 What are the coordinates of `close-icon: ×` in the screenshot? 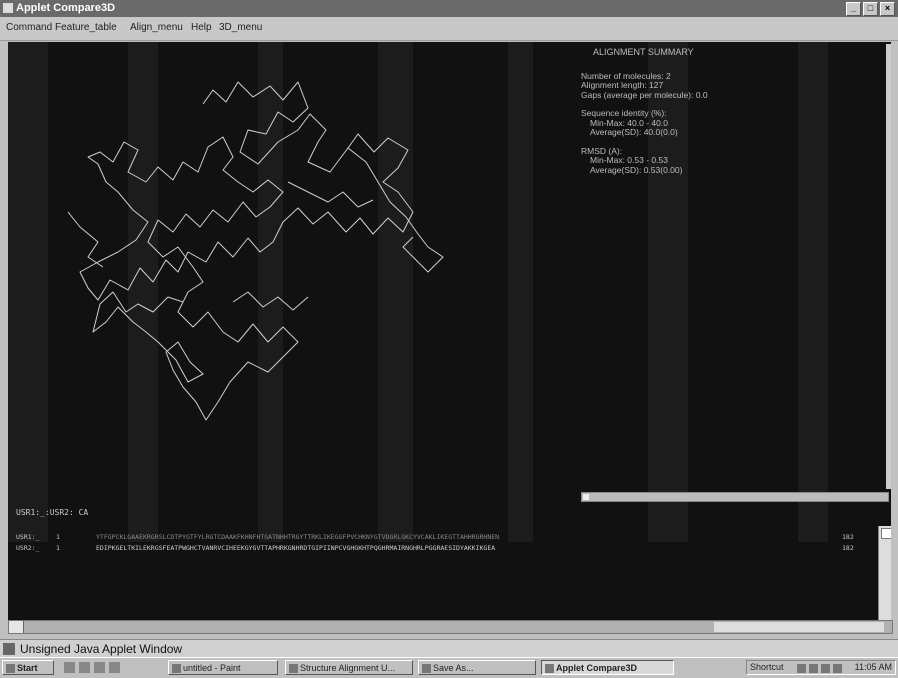 It's located at (887, 9).